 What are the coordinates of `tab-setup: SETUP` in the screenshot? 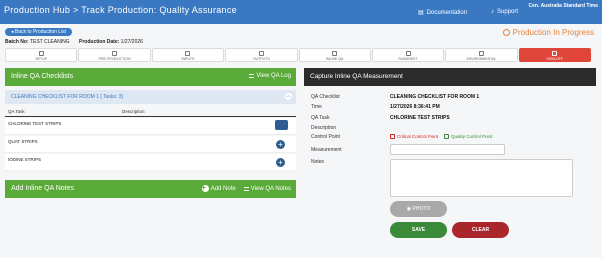 It's located at (41, 55).